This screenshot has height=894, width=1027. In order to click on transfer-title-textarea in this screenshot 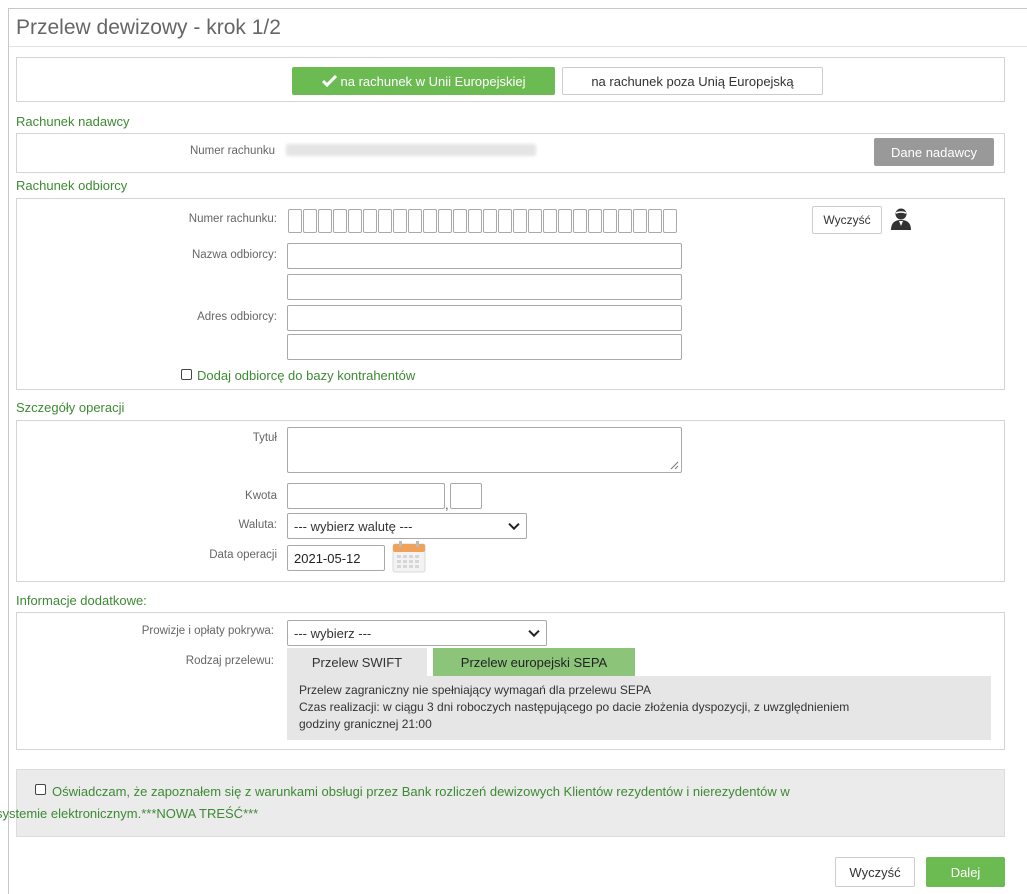, I will do `click(484, 450)`.